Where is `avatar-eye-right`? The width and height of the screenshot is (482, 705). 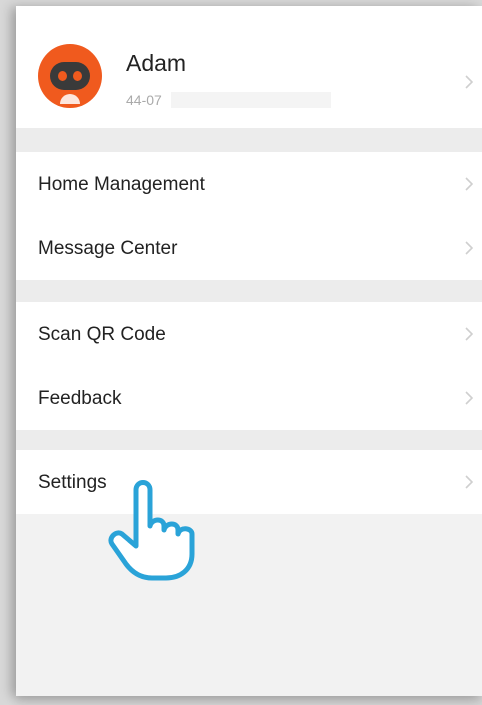 avatar-eye-right is located at coordinates (77, 76).